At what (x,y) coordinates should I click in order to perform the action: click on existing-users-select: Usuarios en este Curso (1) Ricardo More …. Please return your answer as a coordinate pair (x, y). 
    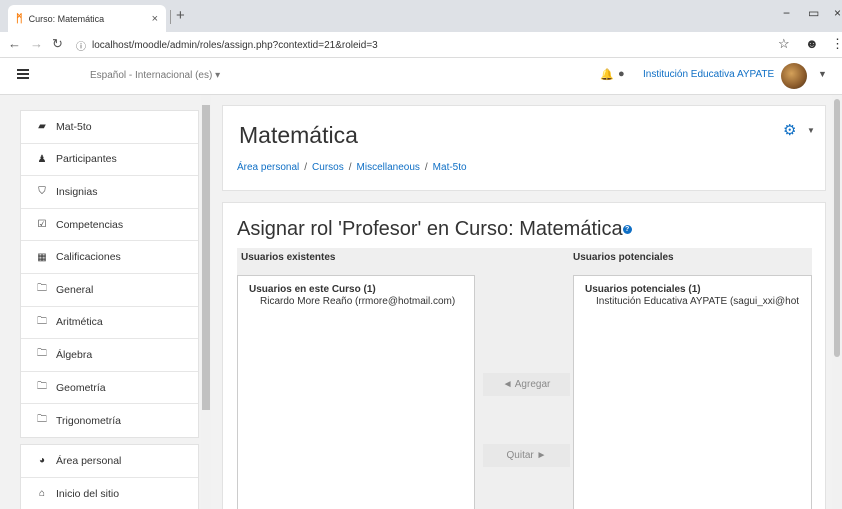
    Looking at the image, I should click on (356, 392).